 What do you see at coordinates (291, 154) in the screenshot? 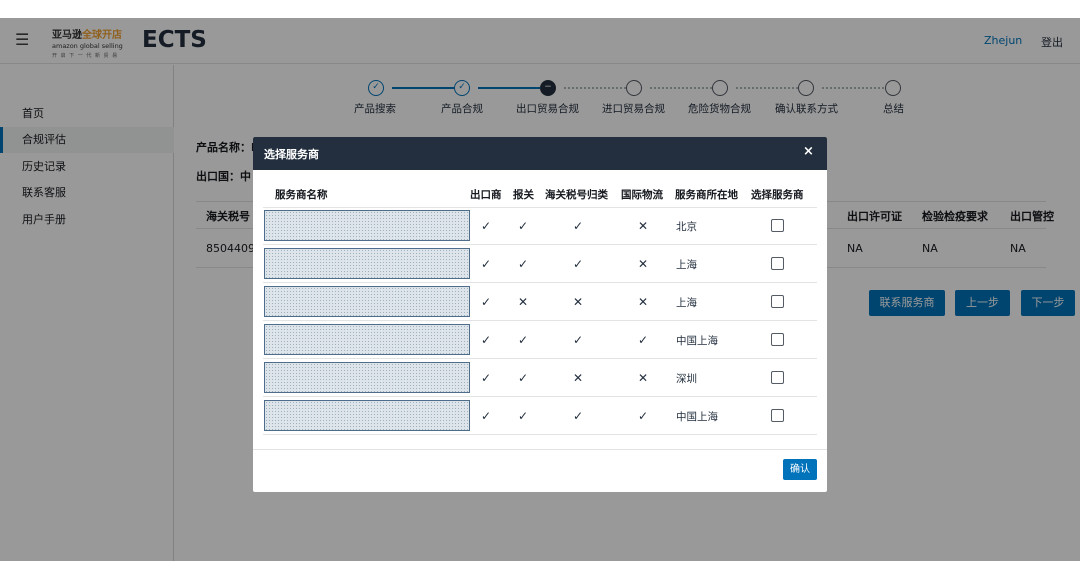
I see `modal-title: 选择服务商` at bounding box center [291, 154].